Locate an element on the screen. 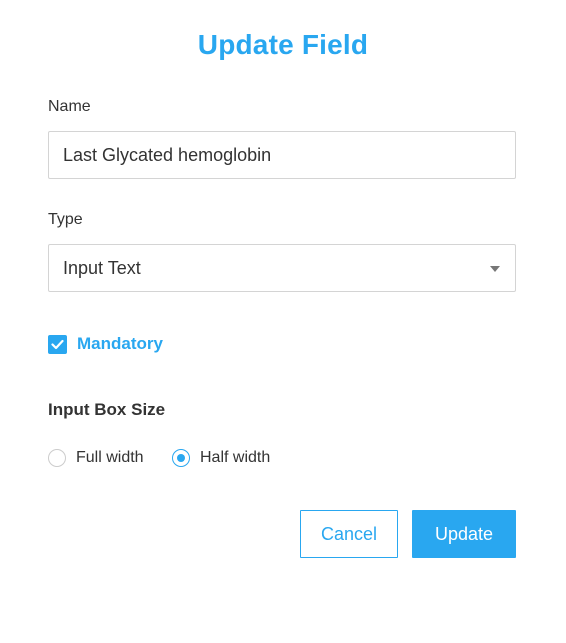 The width and height of the screenshot is (566, 643). update-button: Update is located at coordinates (464, 534).